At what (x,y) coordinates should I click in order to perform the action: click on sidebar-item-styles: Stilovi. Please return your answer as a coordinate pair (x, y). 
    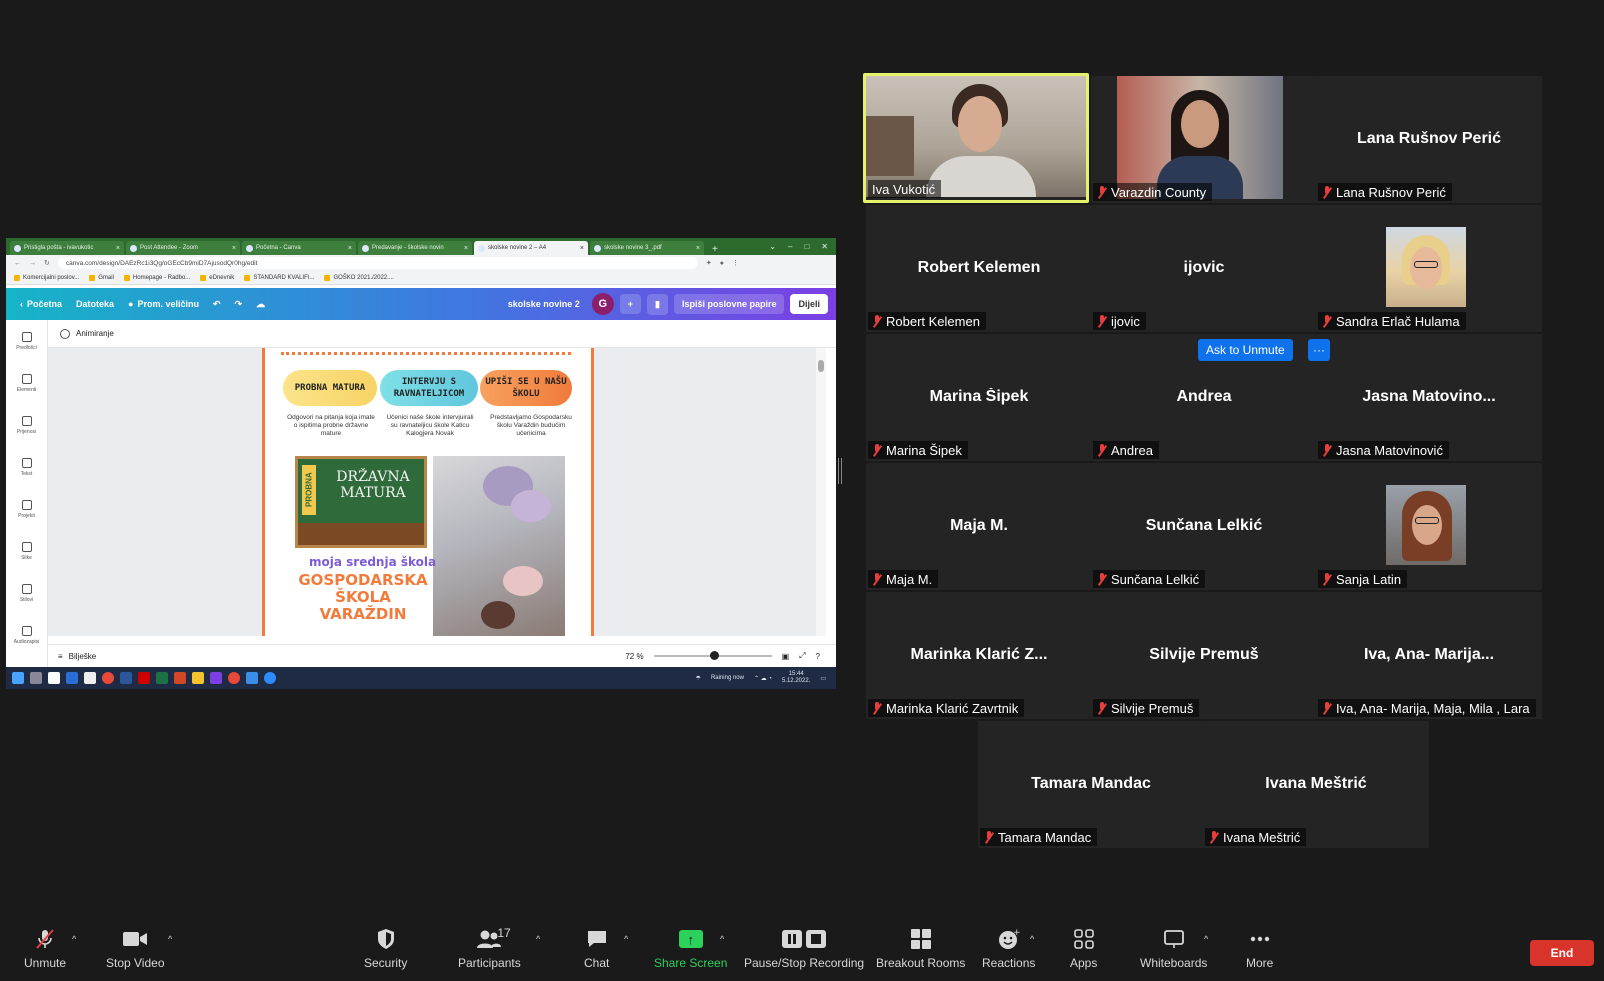
    Looking at the image, I should click on (26, 593).